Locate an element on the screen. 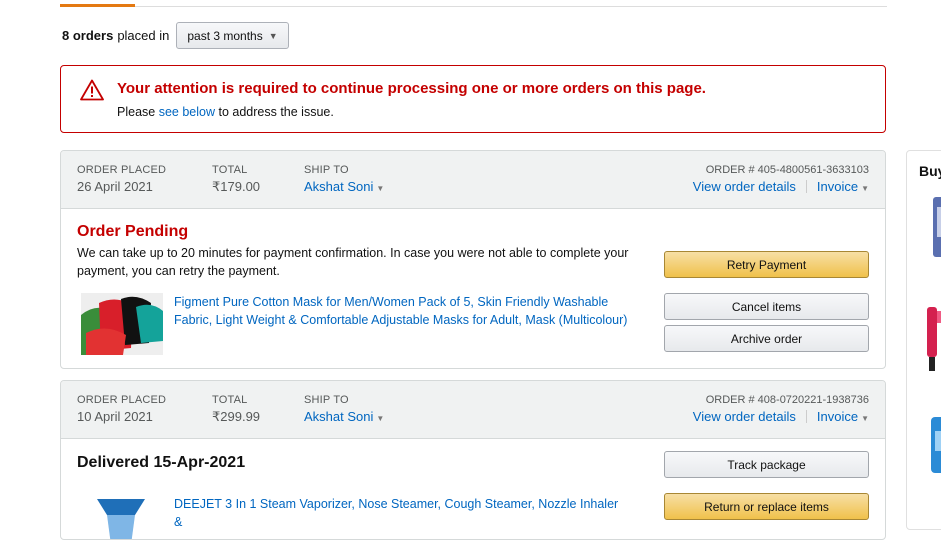 This screenshot has width=941, height=540. order-number: ORDER # 405-4800561-3633103 is located at coordinates (787, 170).